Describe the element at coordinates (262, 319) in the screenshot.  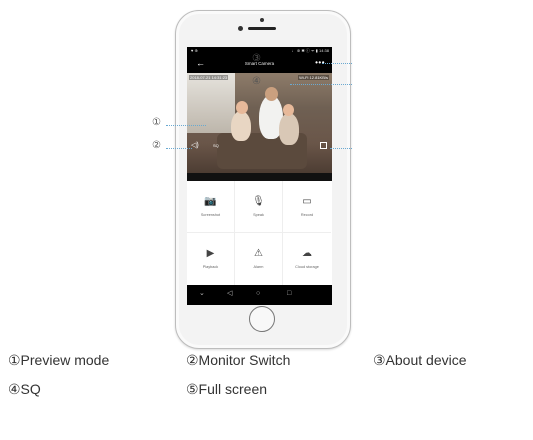
I see `home-button` at that location.